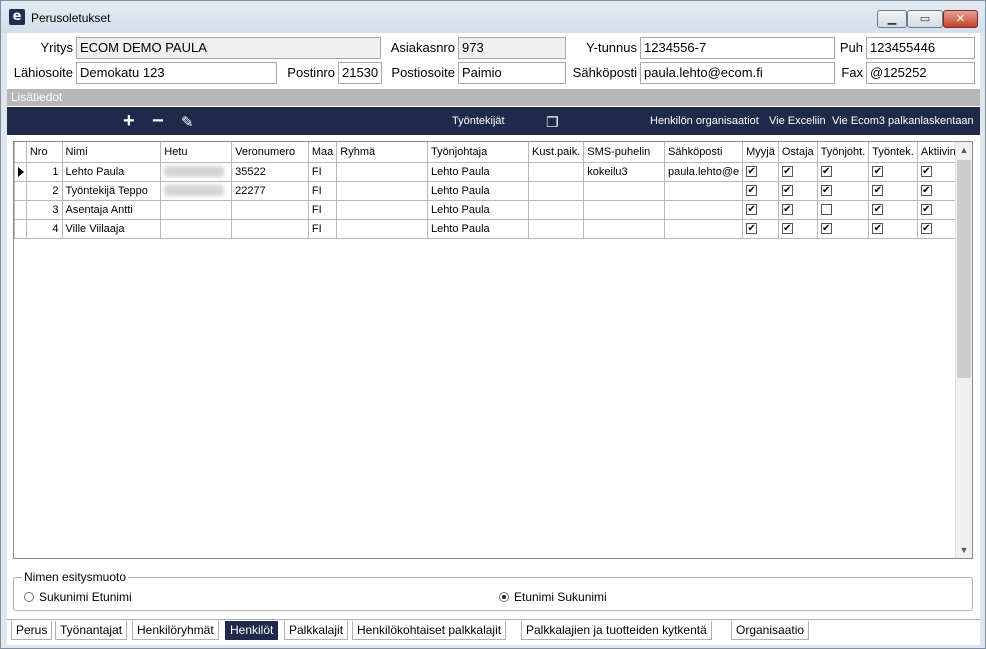  What do you see at coordinates (187, 123) in the screenshot?
I see `broom-icon: ✎` at bounding box center [187, 123].